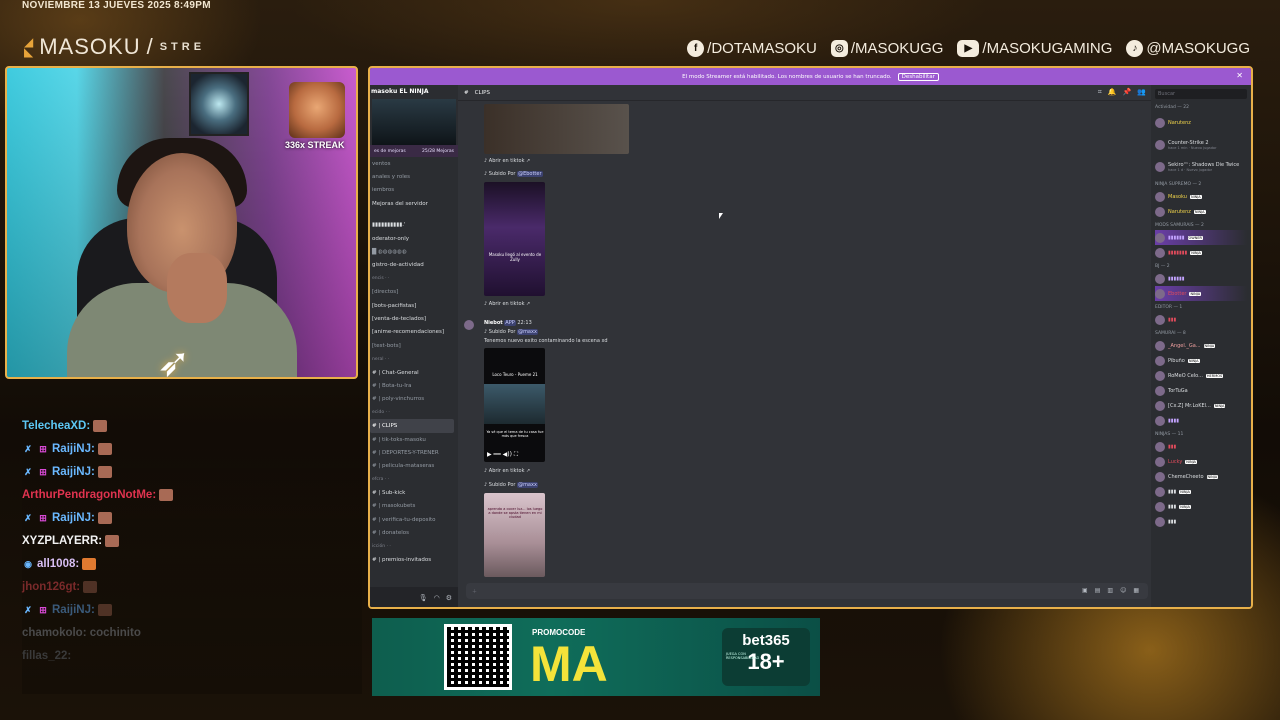 The width and height of the screenshot is (1280, 720). I want to click on members-icon: 👥, so click(1141, 92).